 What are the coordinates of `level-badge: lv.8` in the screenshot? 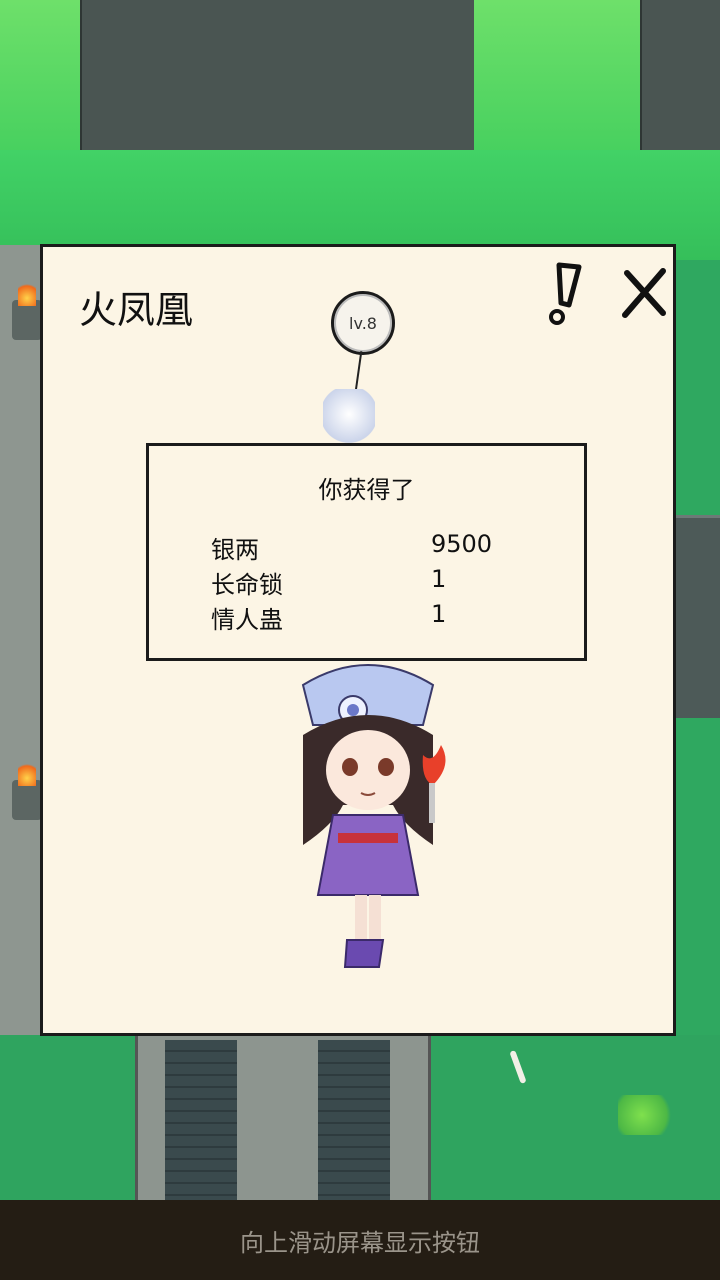 It's located at (363, 323).